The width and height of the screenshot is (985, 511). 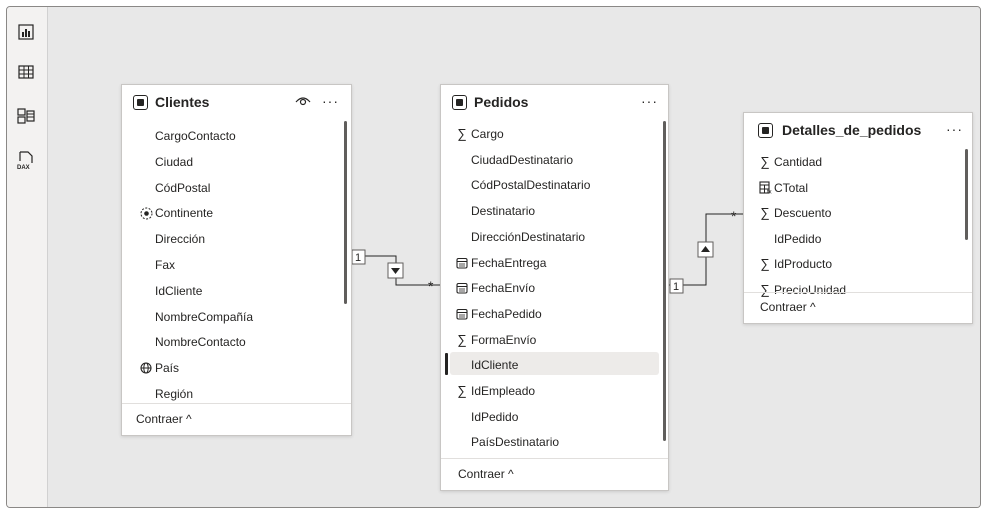 What do you see at coordinates (26, 161) in the screenshot?
I see `dax-query-view-icon: DAX` at bounding box center [26, 161].